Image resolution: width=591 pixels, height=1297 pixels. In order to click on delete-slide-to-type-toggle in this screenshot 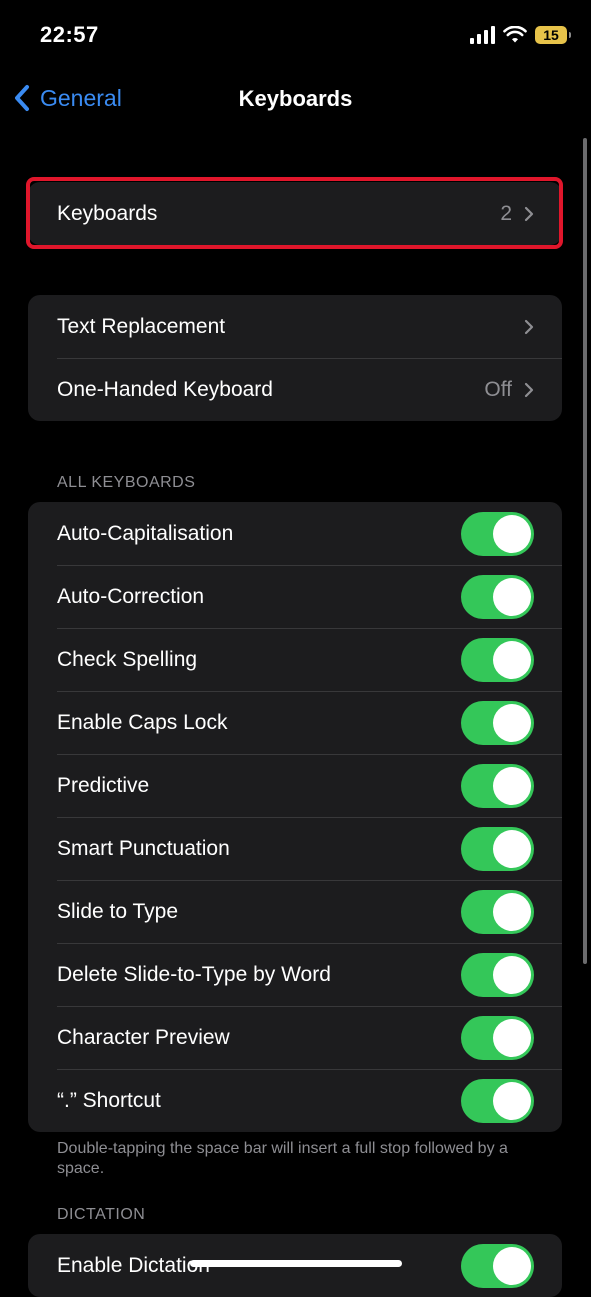, I will do `click(497, 974)`.